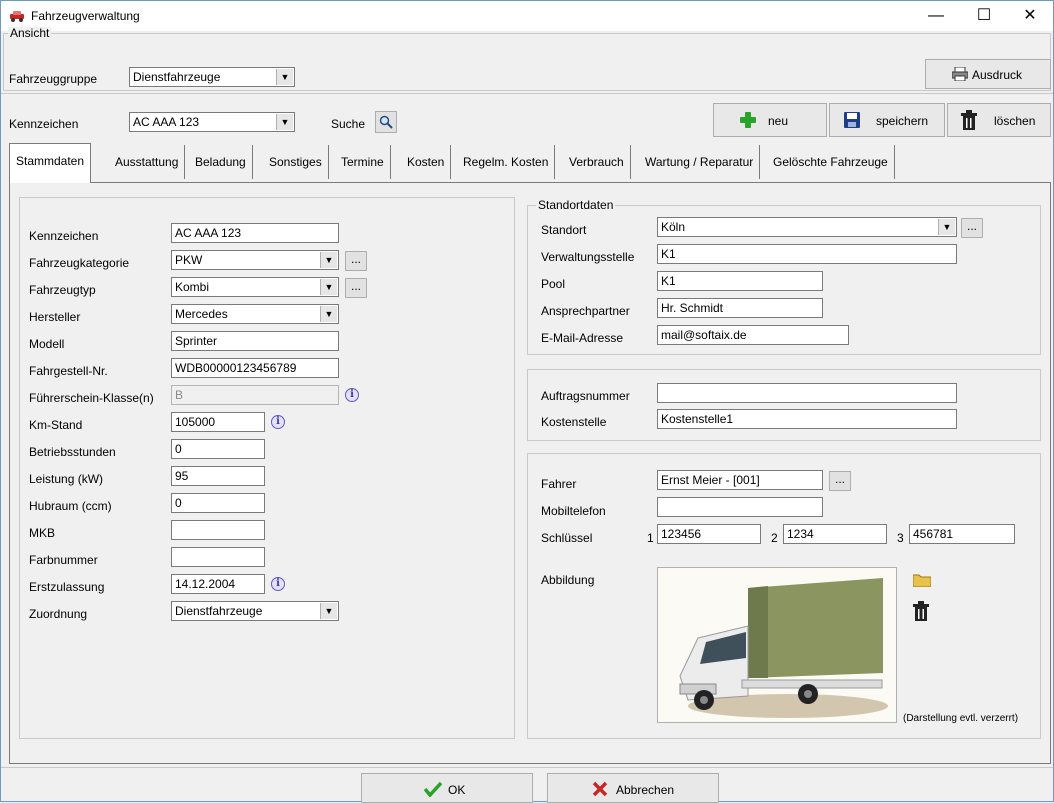 This screenshot has width=1054, height=803. I want to click on tab-kosten: Kosten, so click(426, 162).